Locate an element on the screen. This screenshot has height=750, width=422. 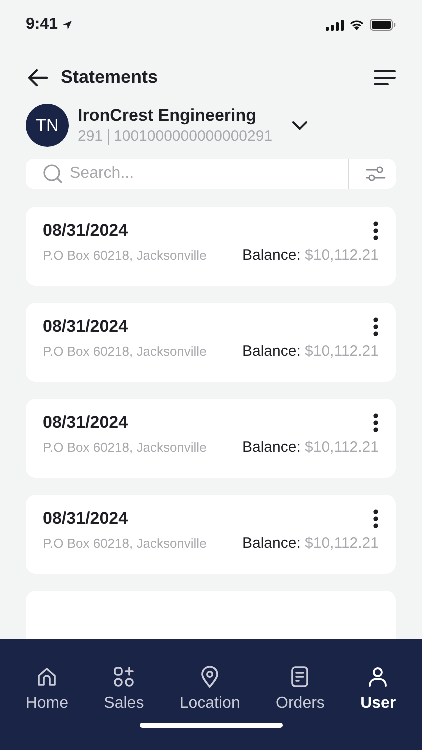
signal-icon is located at coordinates (335, 25).